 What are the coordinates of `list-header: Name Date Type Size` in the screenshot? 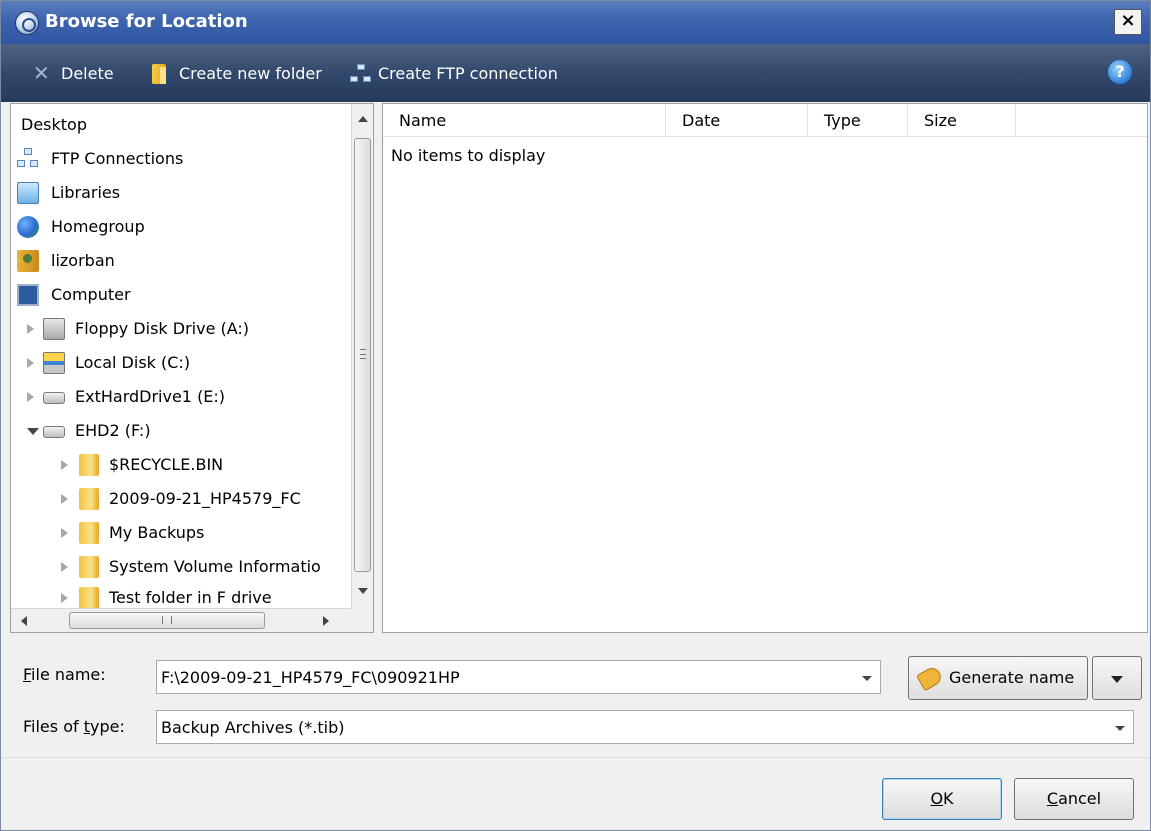 It's located at (765, 120).